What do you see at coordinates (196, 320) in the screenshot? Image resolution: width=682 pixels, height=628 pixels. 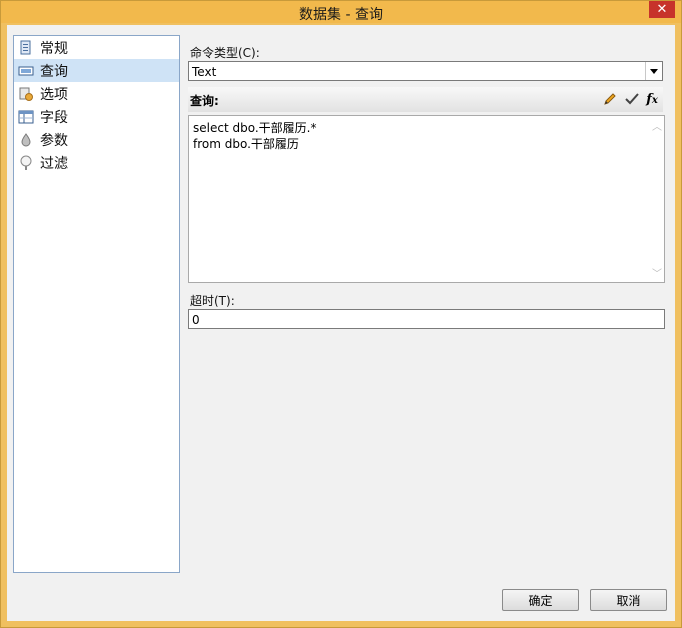 I see `timeout-value: 0` at bounding box center [196, 320].